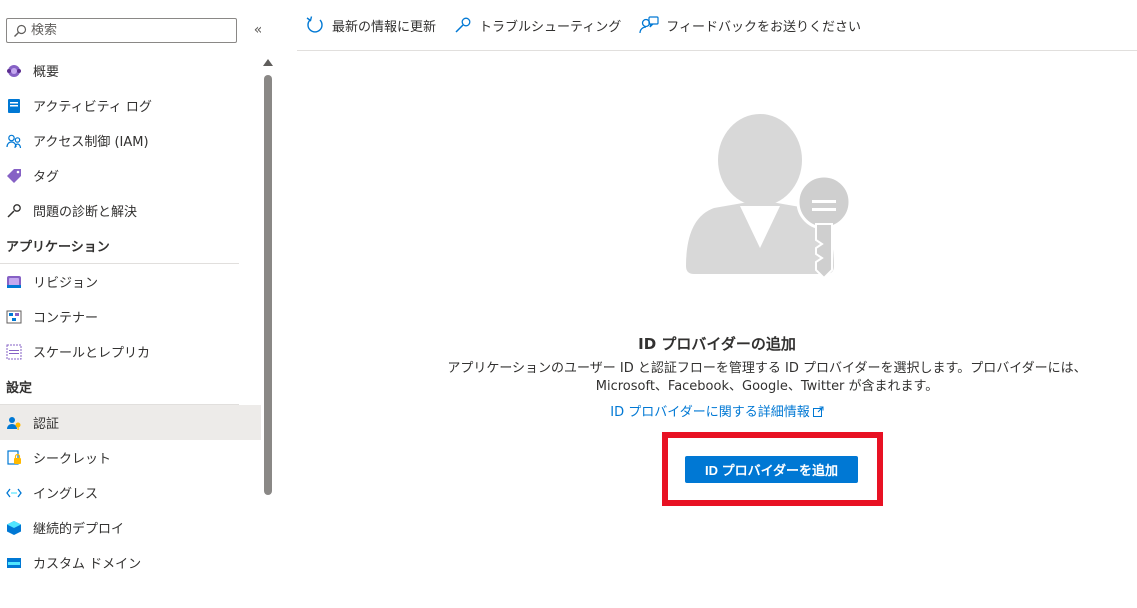 The image size is (1137, 608). I want to click on feedback-label: フィードバックをお送りください, so click(763, 27).